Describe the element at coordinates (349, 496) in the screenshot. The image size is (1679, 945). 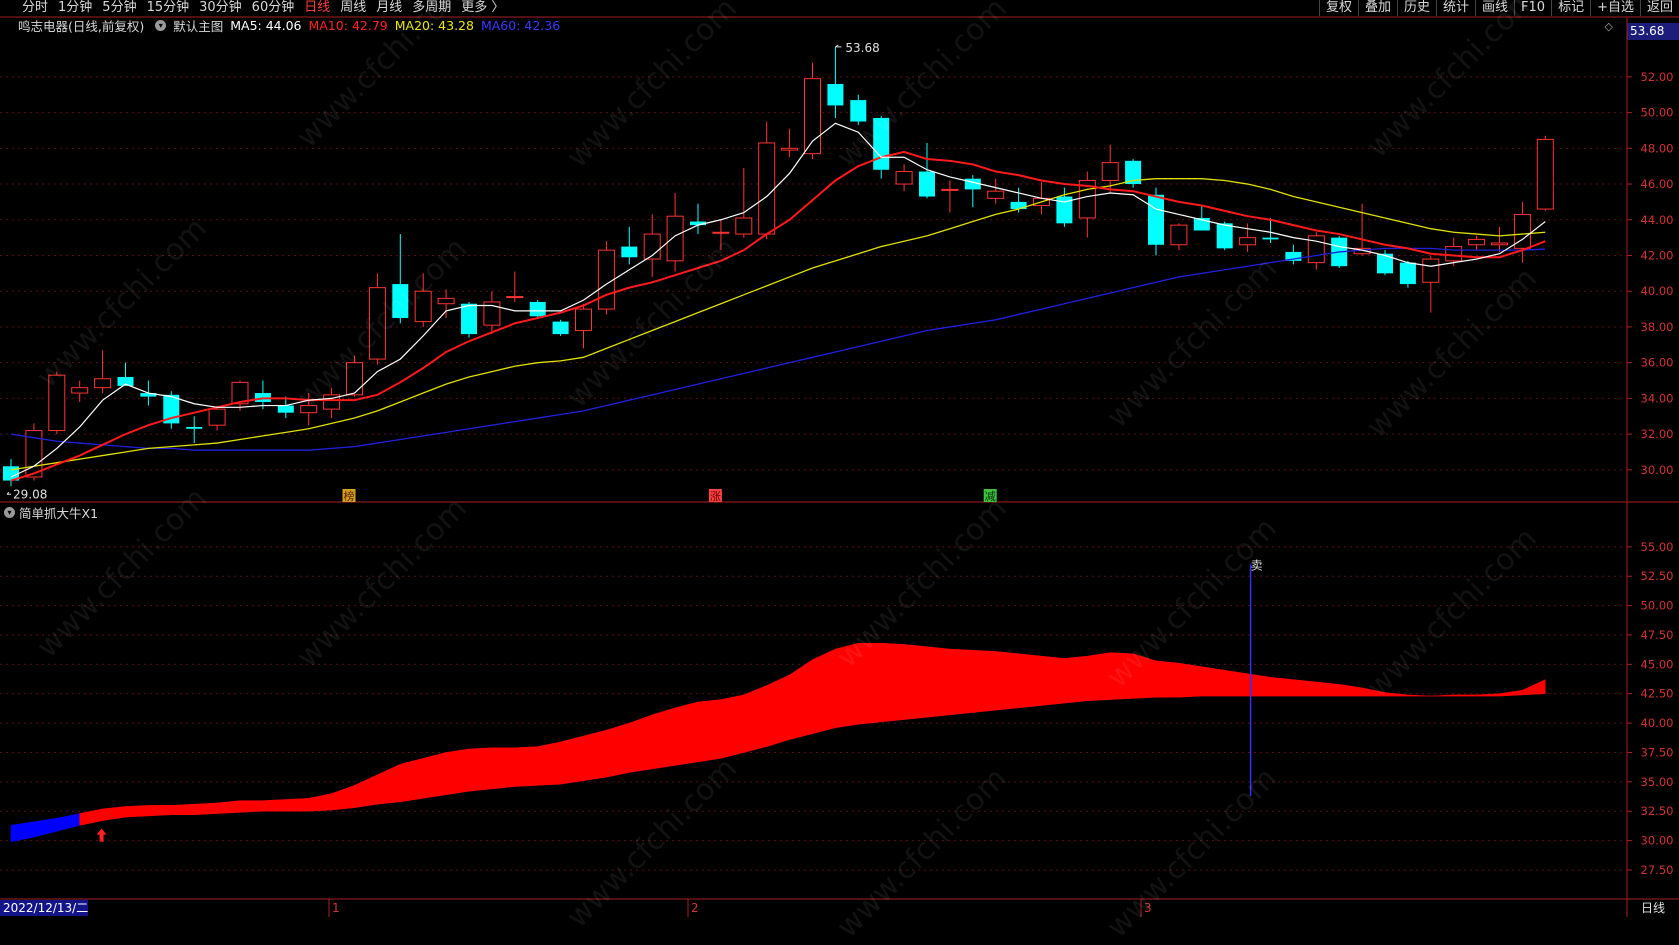
I see `event-marker-text: 榜` at that location.